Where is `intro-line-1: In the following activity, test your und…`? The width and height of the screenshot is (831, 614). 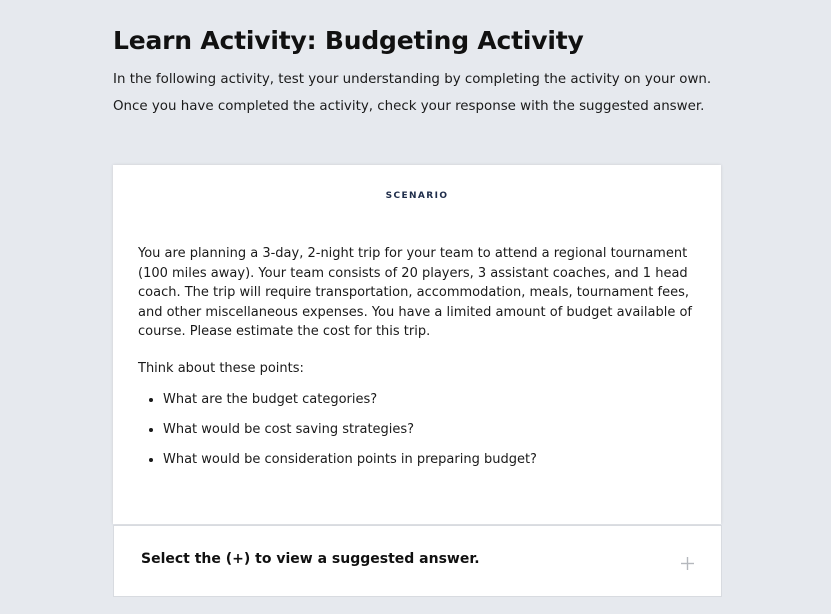
intro-line-1: In the following activity, test your und… is located at coordinates (412, 79).